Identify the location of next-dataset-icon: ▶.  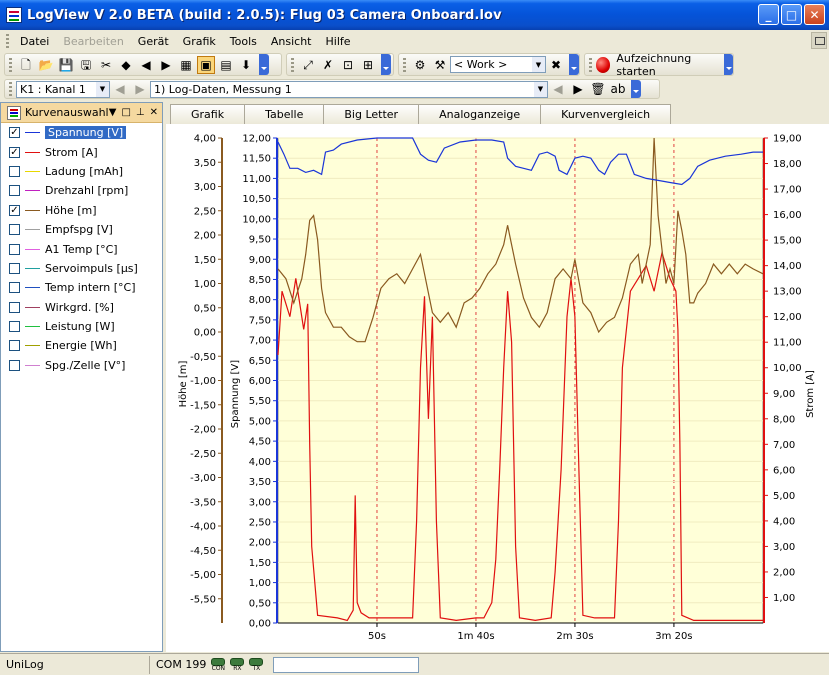
(578, 89).